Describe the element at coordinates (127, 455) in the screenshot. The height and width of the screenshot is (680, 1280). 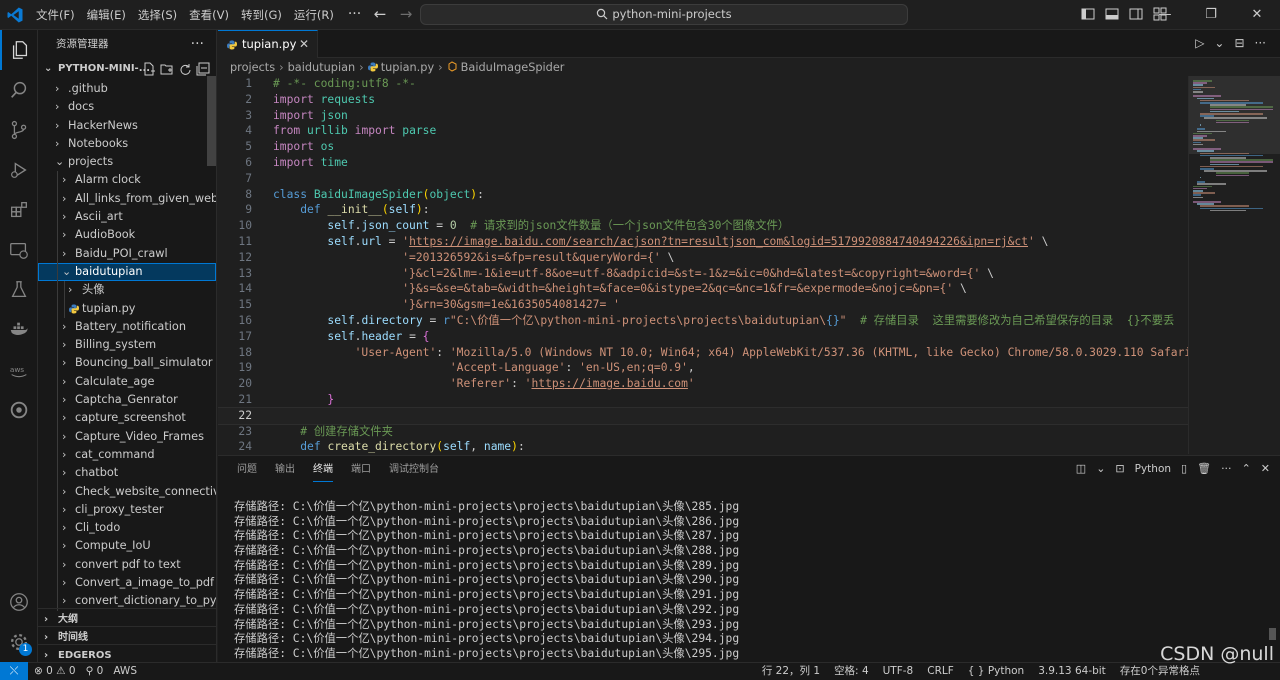
I see `folder-item: › cat_command` at that location.